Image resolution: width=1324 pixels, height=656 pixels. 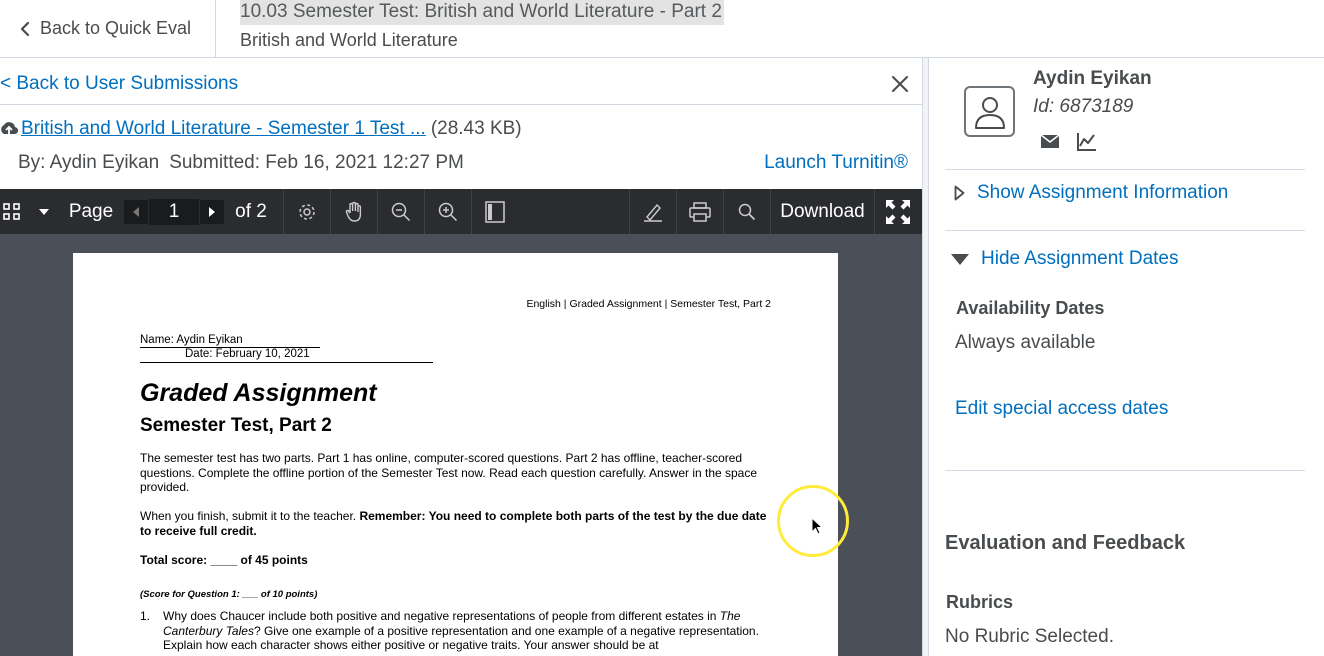 What do you see at coordinates (349, 40) in the screenshot?
I see `course-name: British and World Literature` at bounding box center [349, 40].